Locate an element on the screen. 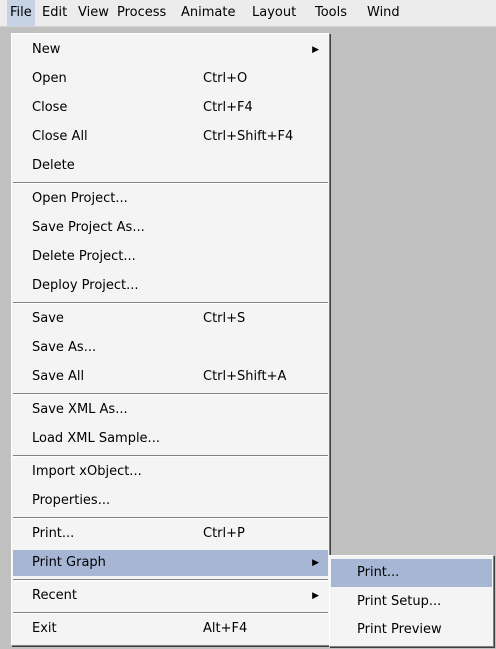 This screenshot has width=496, height=649. menu-item-label: New is located at coordinates (46, 49).